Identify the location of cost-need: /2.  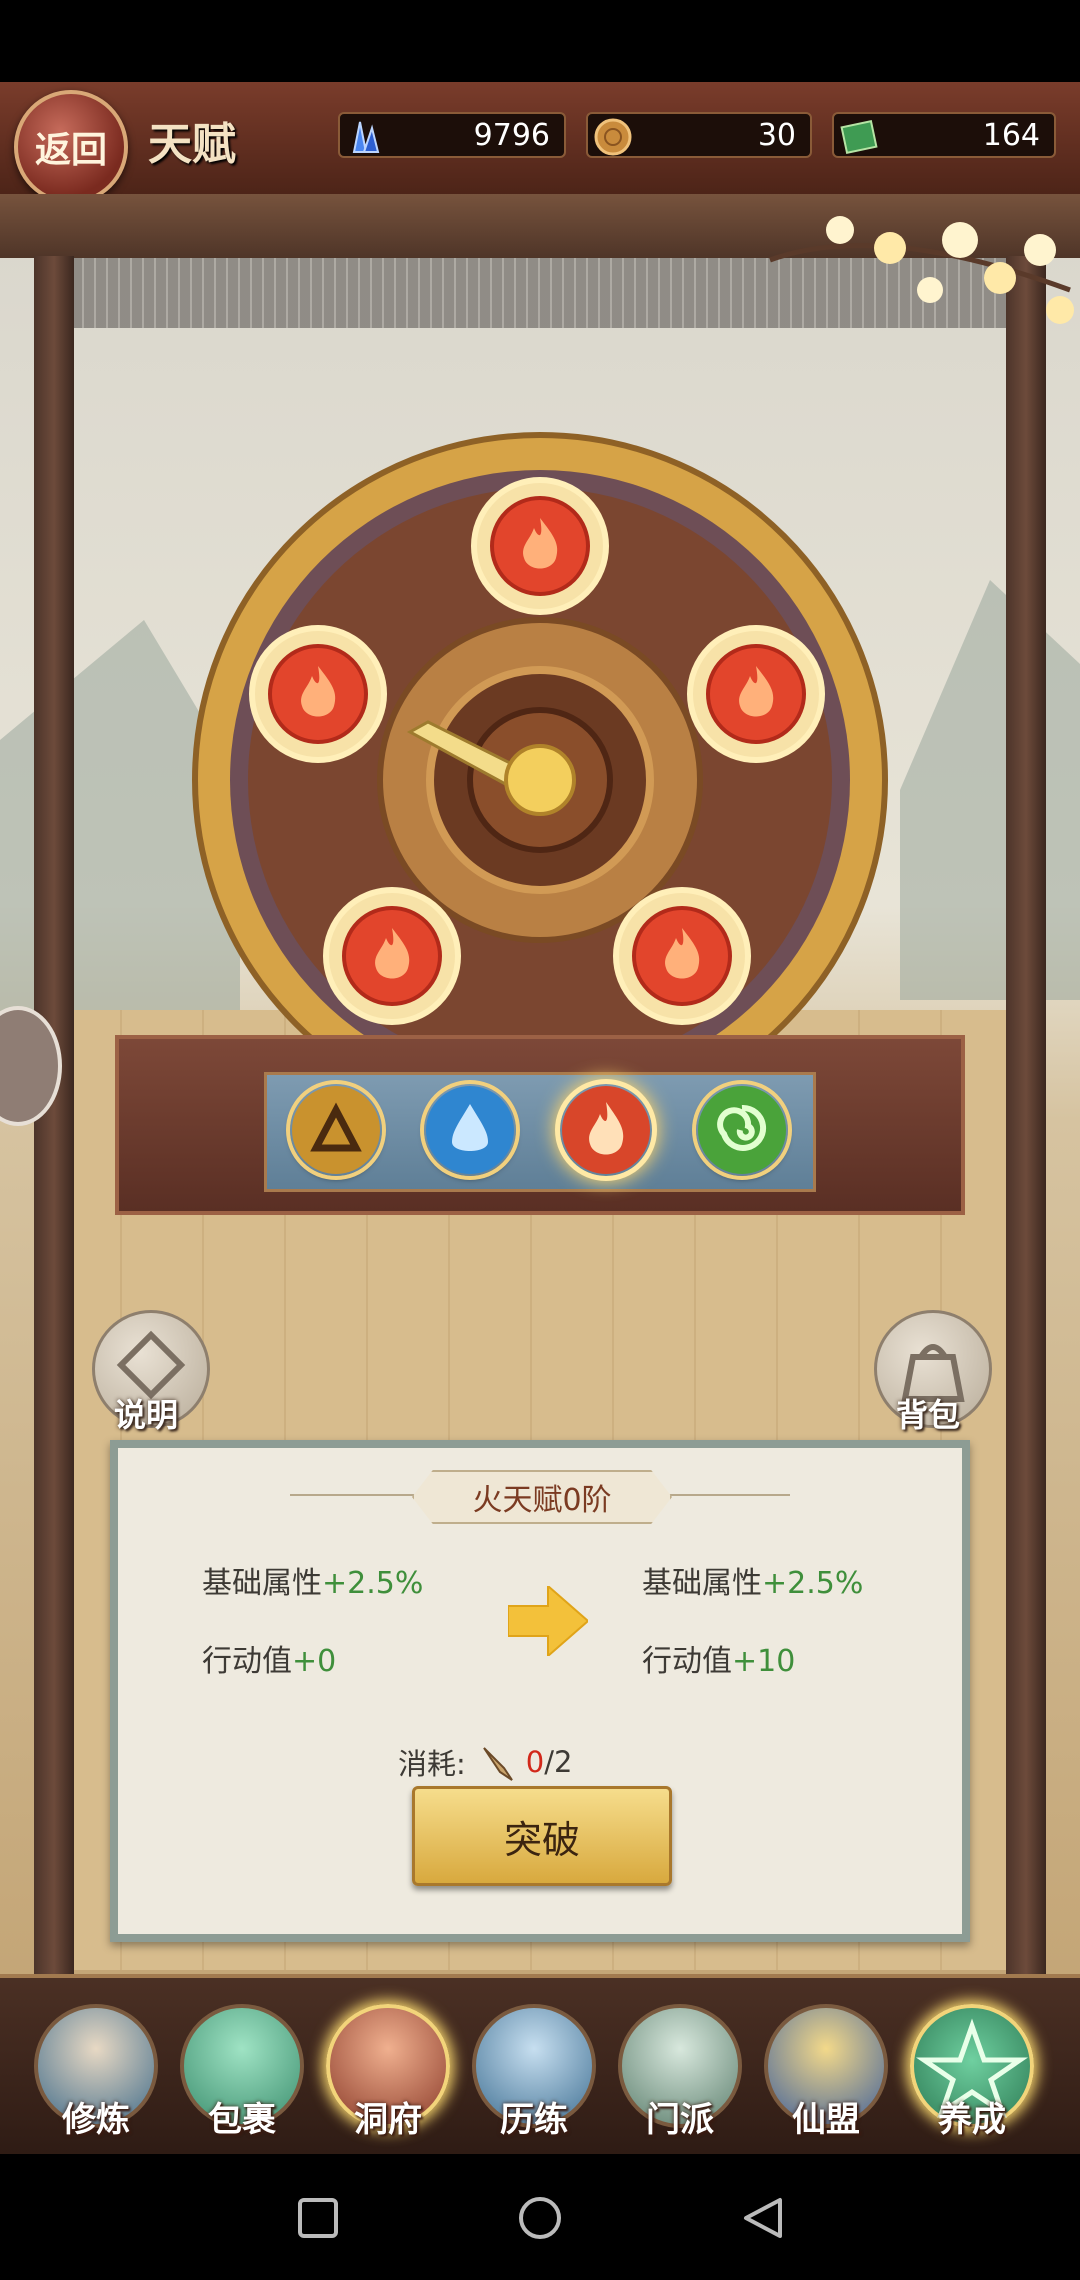
(558, 1762).